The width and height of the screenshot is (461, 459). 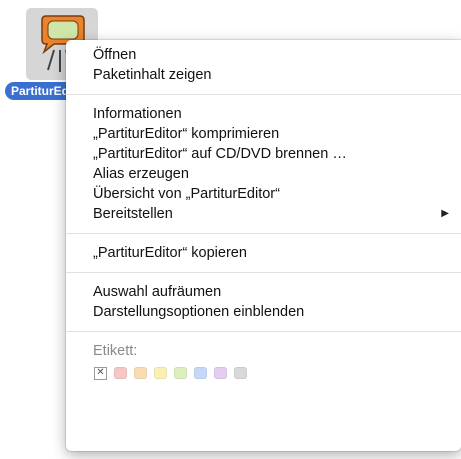 I want to click on menu-item-copy: „PartiturEditor“ kopieren, so click(x=263, y=253).